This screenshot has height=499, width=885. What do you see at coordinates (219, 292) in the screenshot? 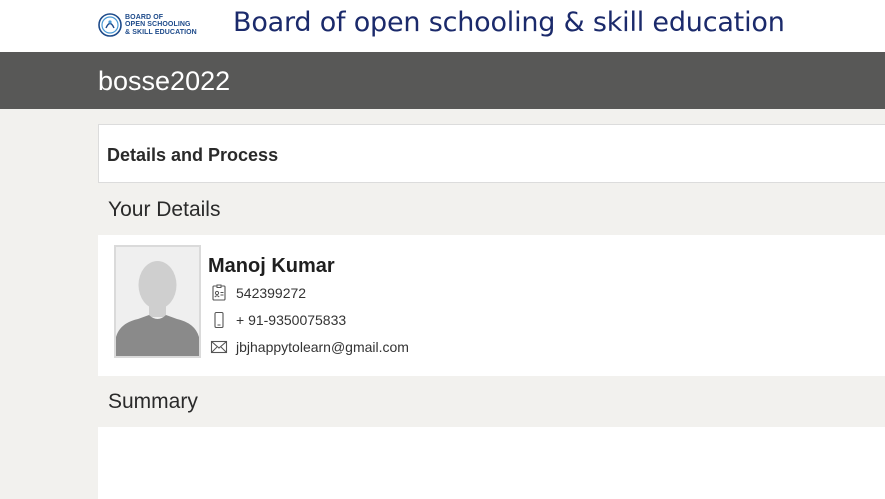
I see `id-card-icon` at bounding box center [219, 292].